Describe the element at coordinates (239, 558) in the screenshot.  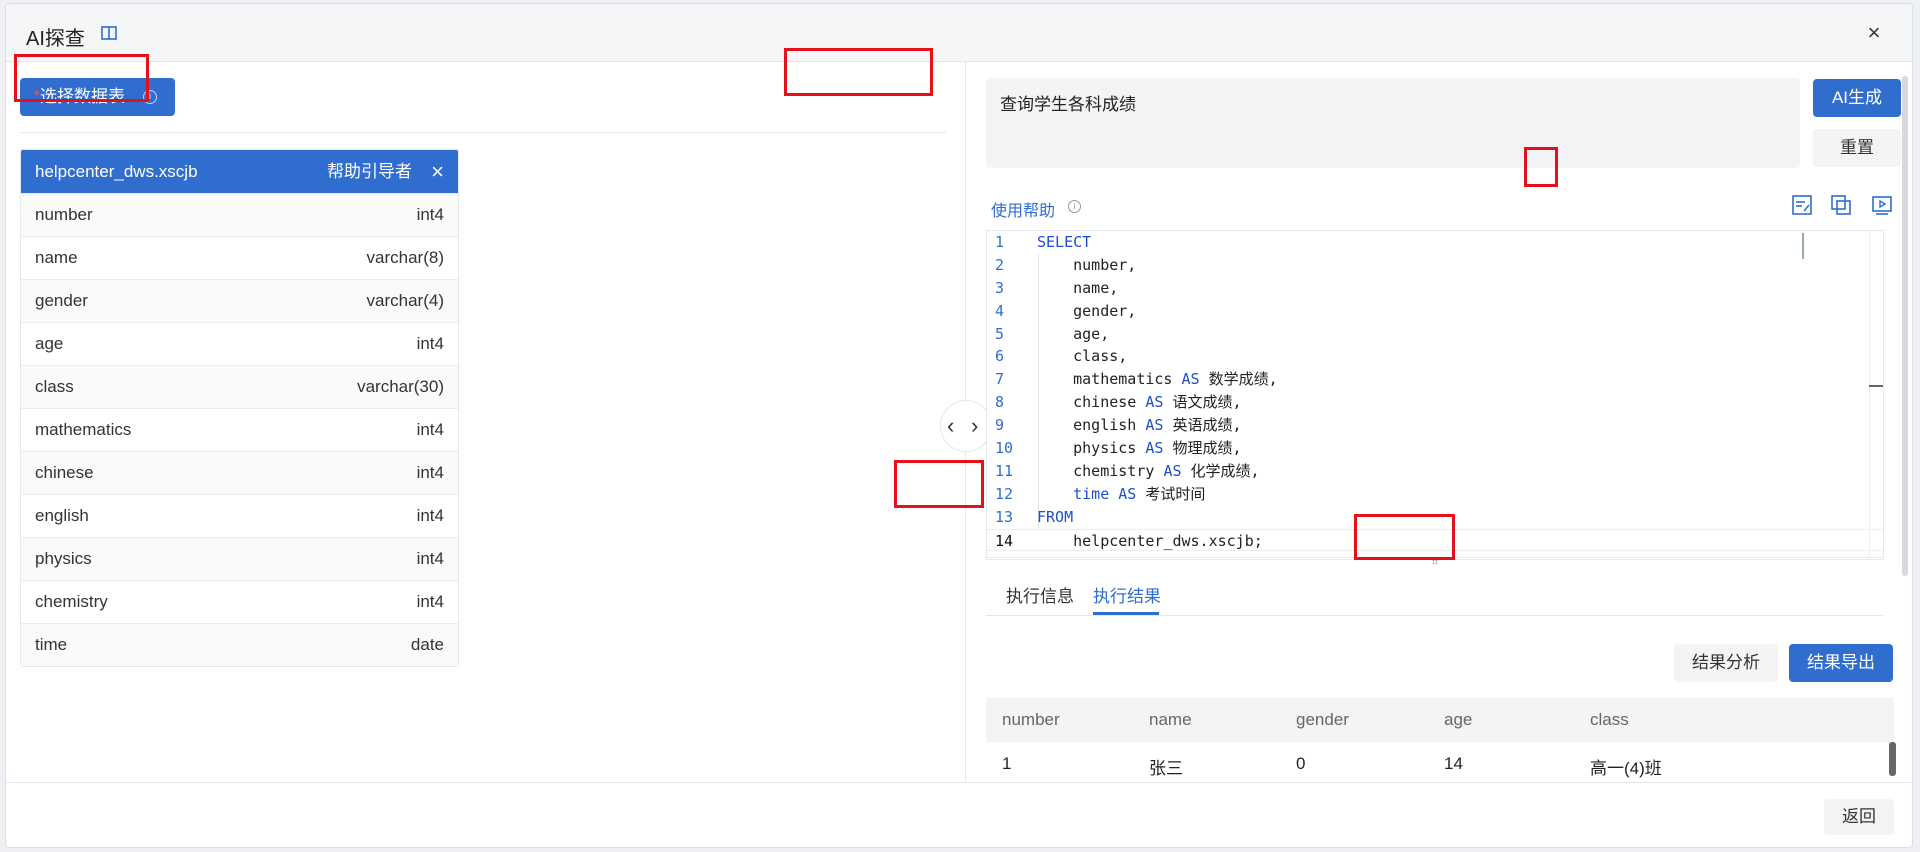
I see `table-row: physics int4` at that location.